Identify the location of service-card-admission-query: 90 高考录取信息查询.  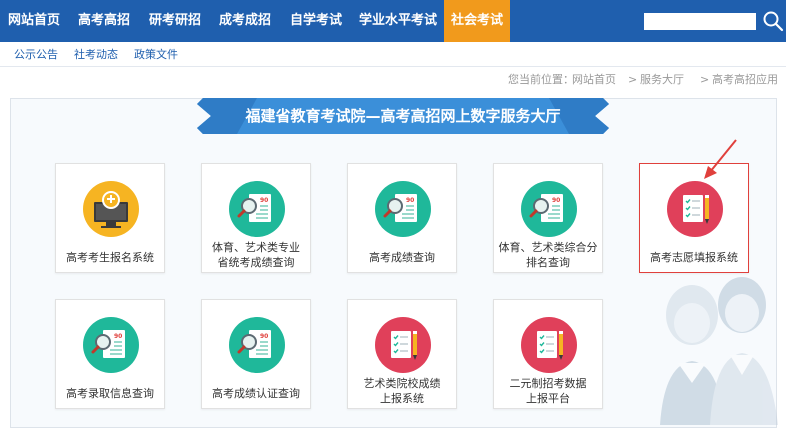
(110, 354).